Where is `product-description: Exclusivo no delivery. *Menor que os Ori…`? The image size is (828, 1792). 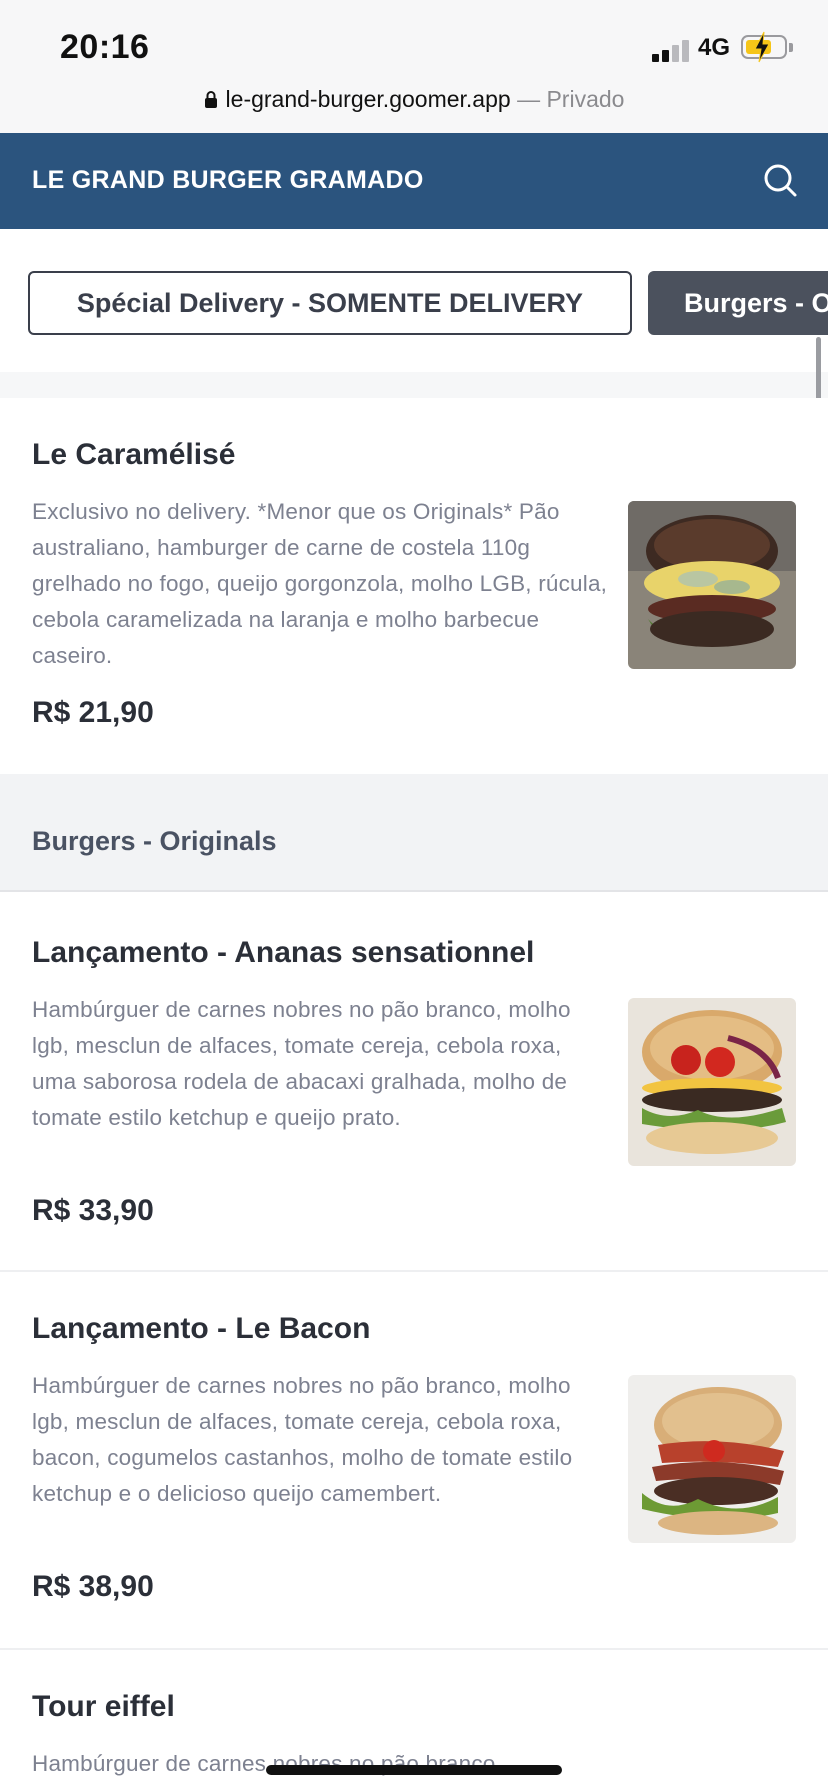
product-description: Exclusivo no delivery. *Menor que os Ori… is located at coordinates (320, 583).